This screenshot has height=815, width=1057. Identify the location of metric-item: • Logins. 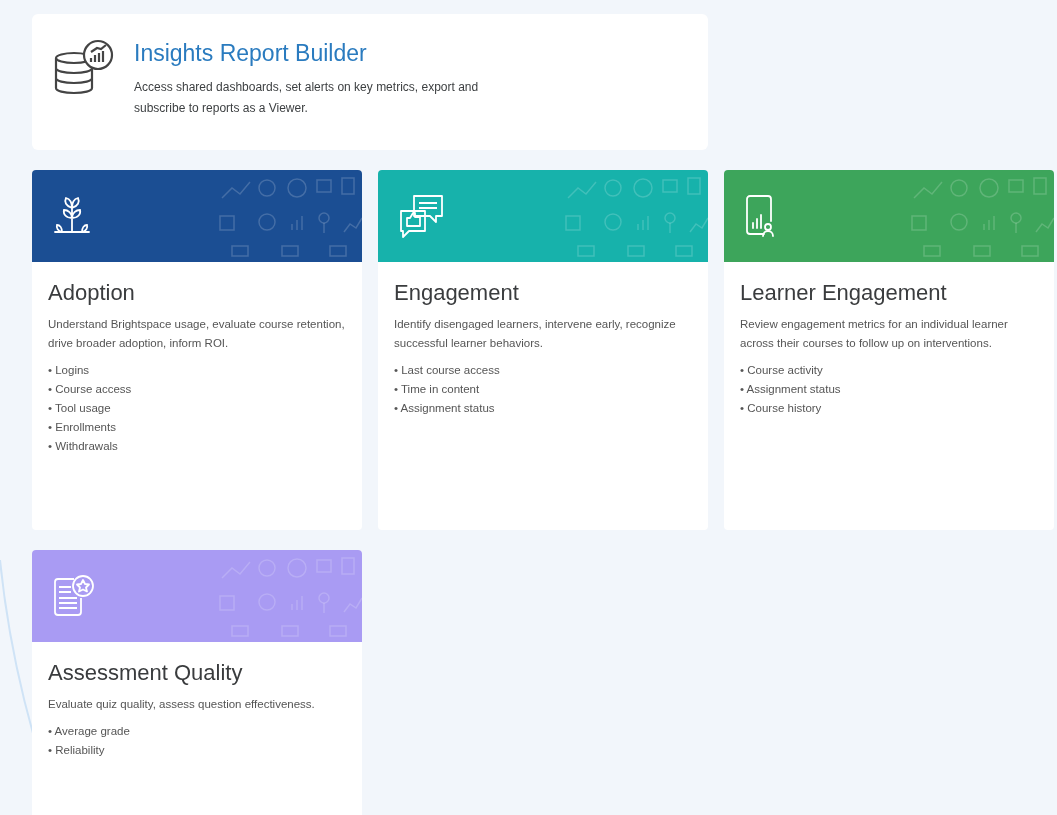
(69, 370).